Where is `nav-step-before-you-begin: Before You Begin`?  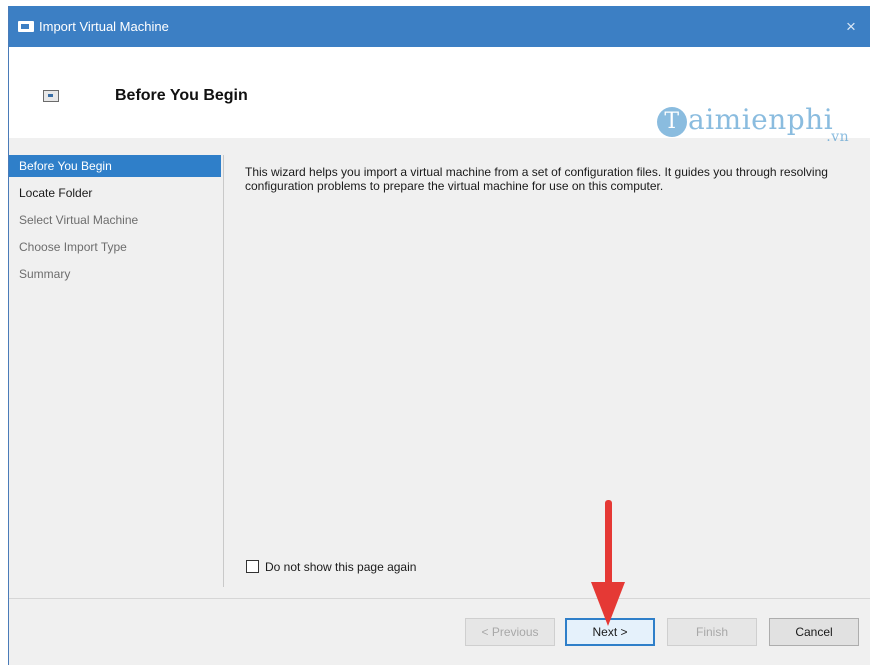 nav-step-before-you-begin: Before You Begin is located at coordinates (115, 166).